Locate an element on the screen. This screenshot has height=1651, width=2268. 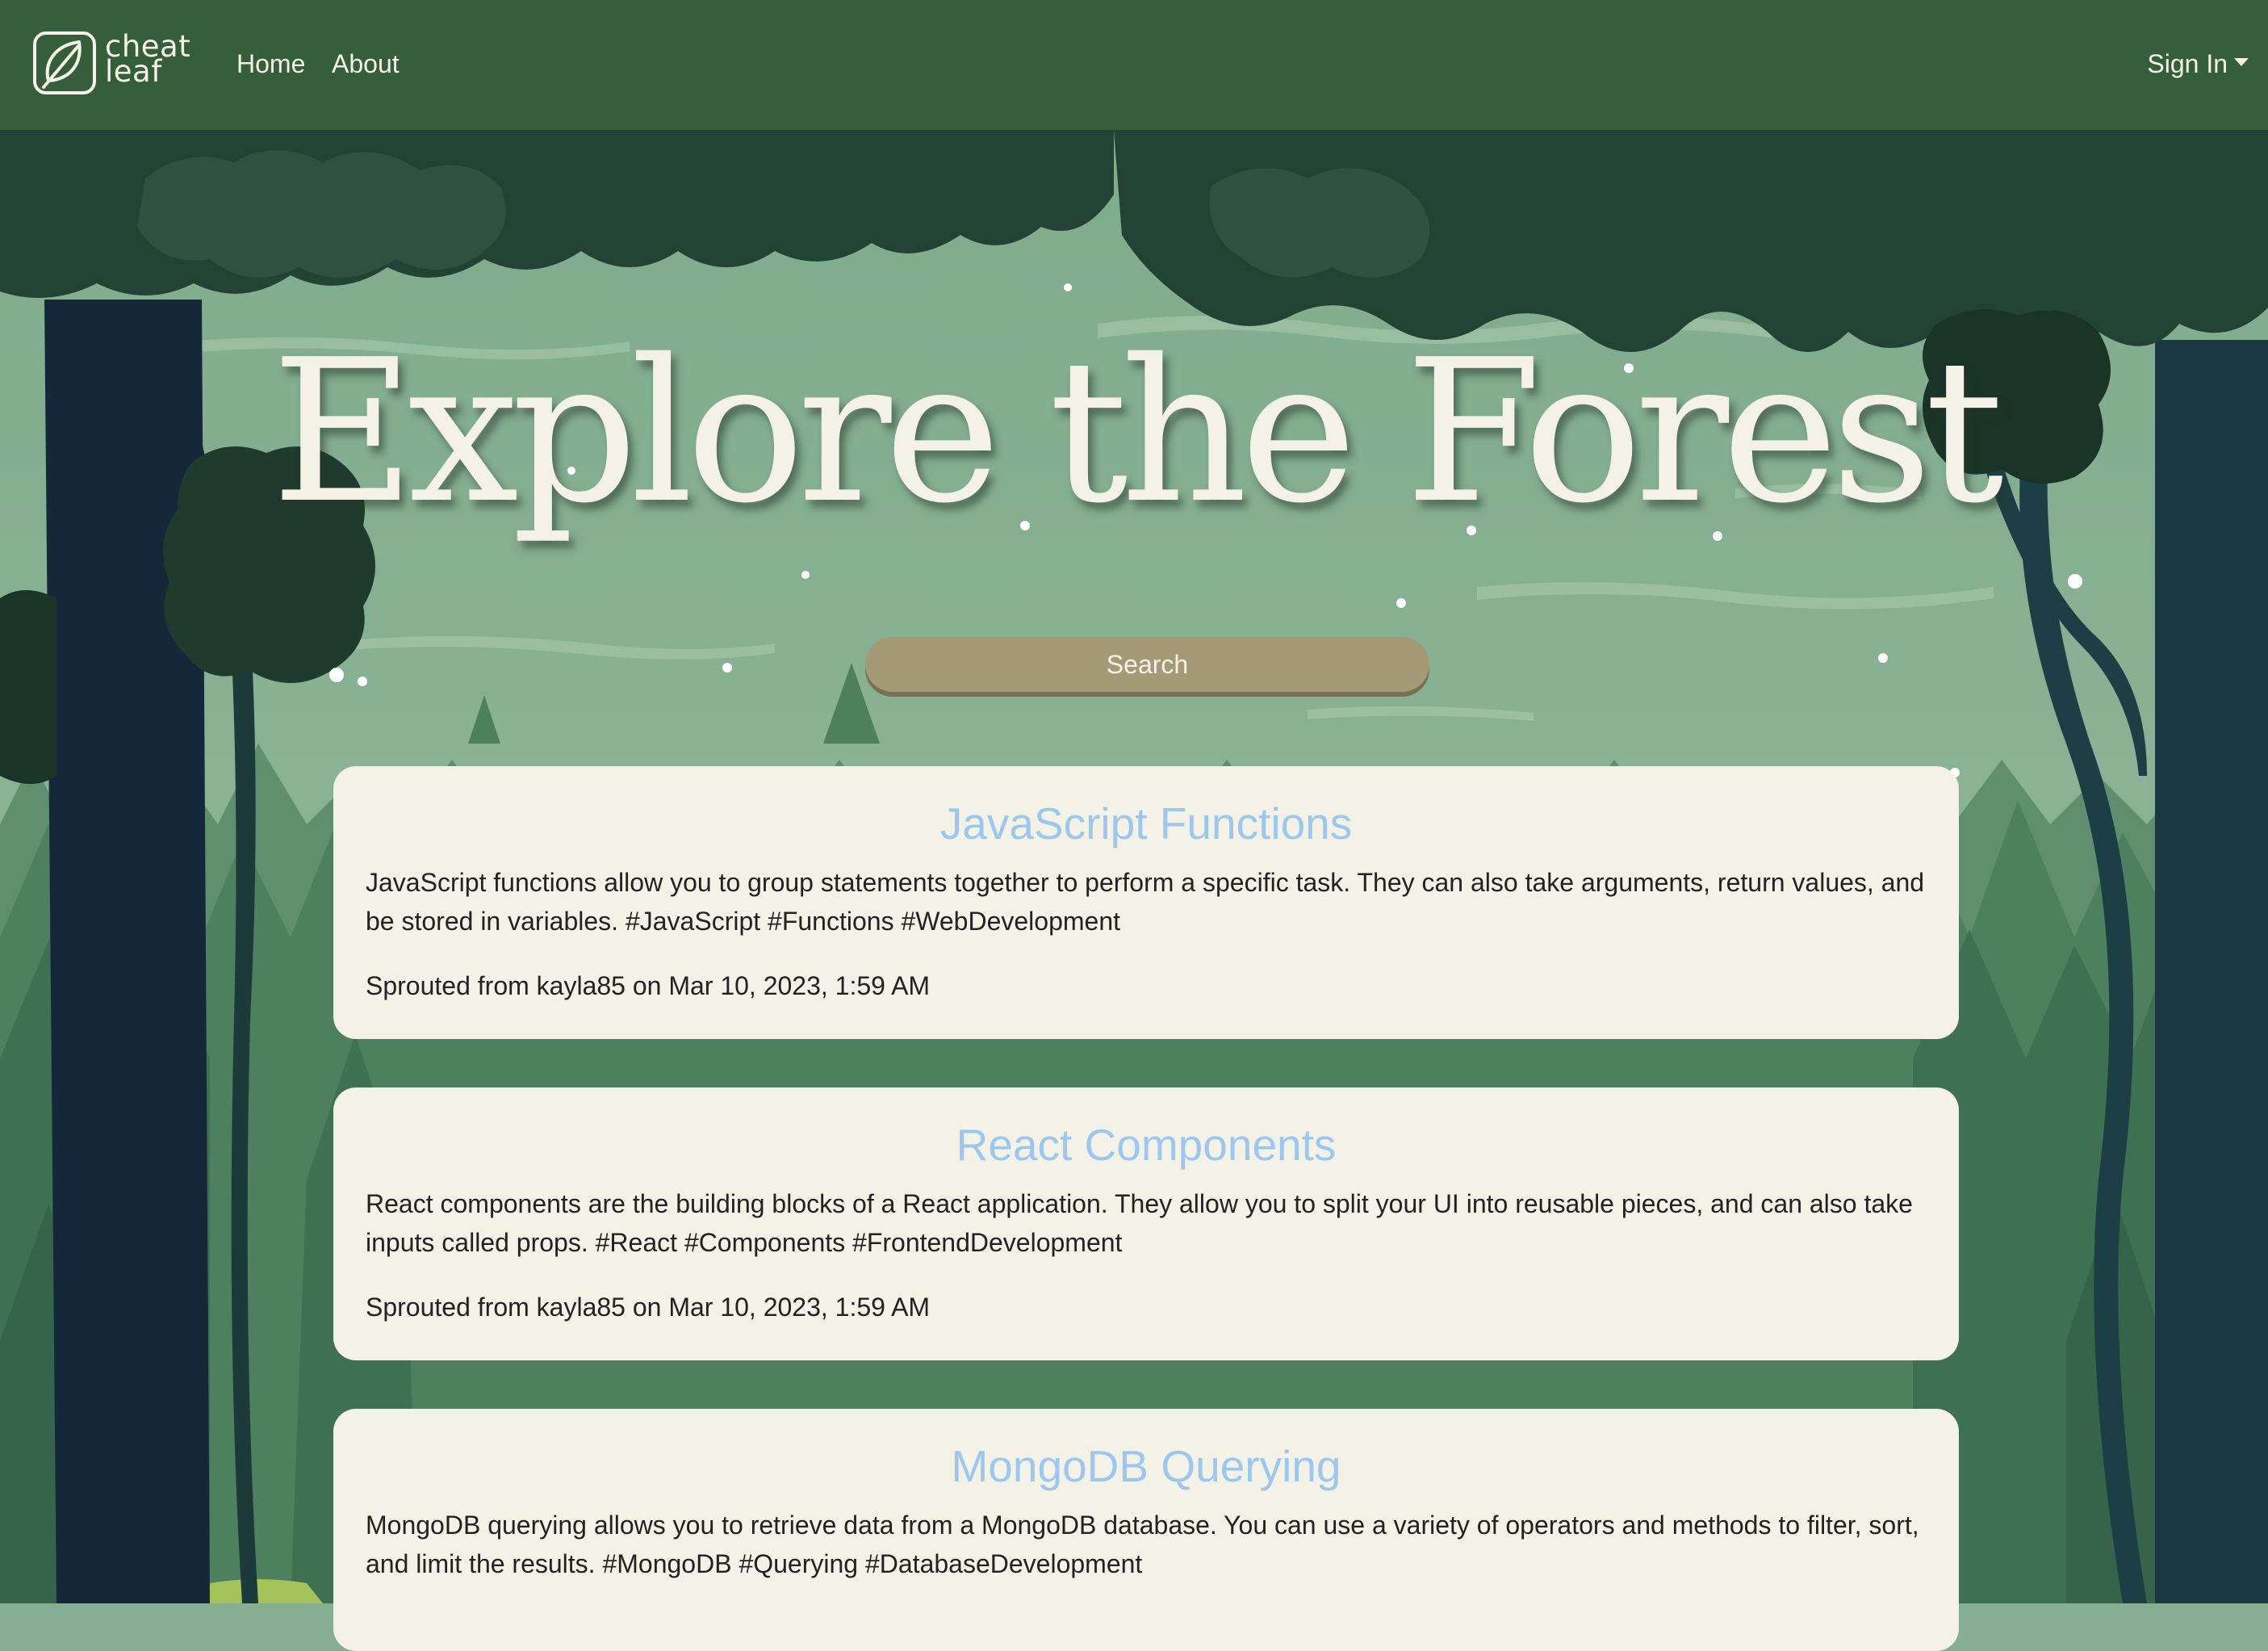
sign-in-dropdown: Sign In is located at coordinates (2198, 64).